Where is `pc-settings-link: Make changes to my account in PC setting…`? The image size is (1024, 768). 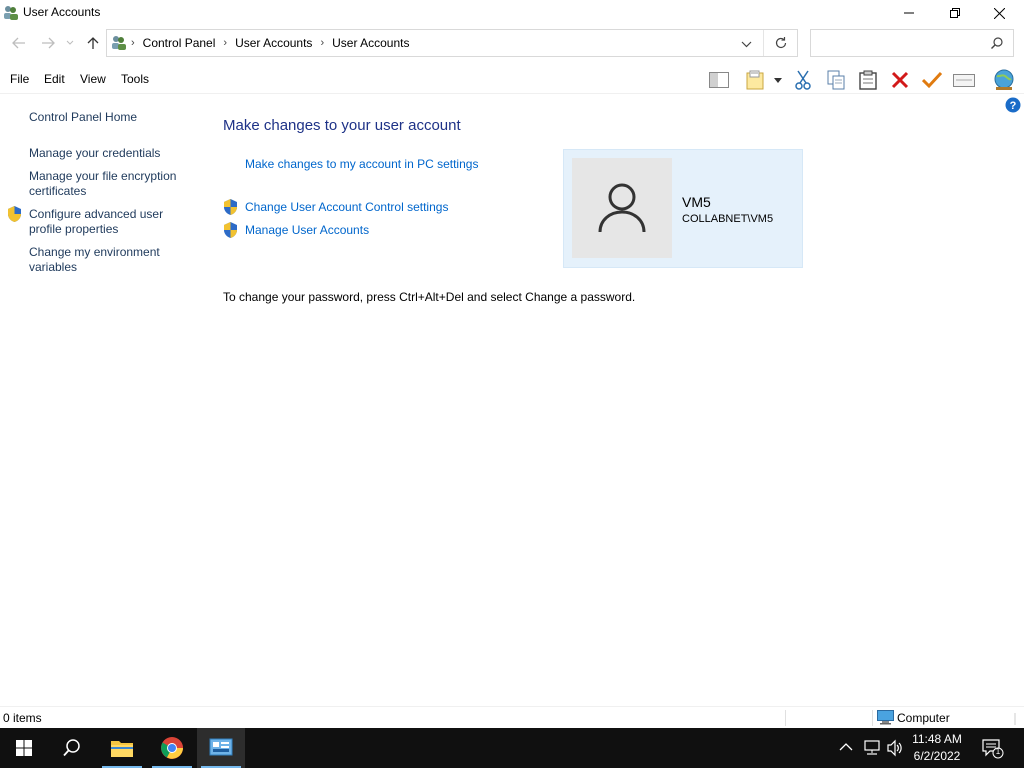
pc-settings-link: Make changes to my account in PC setting… is located at coordinates (361, 164).